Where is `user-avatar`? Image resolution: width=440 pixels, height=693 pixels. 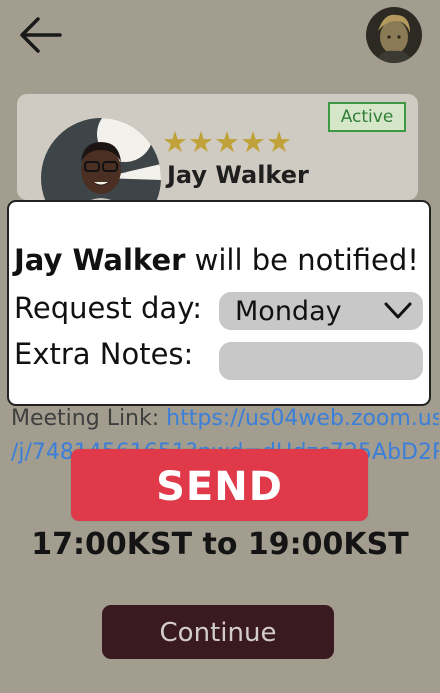 user-avatar is located at coordinates (394, 35).